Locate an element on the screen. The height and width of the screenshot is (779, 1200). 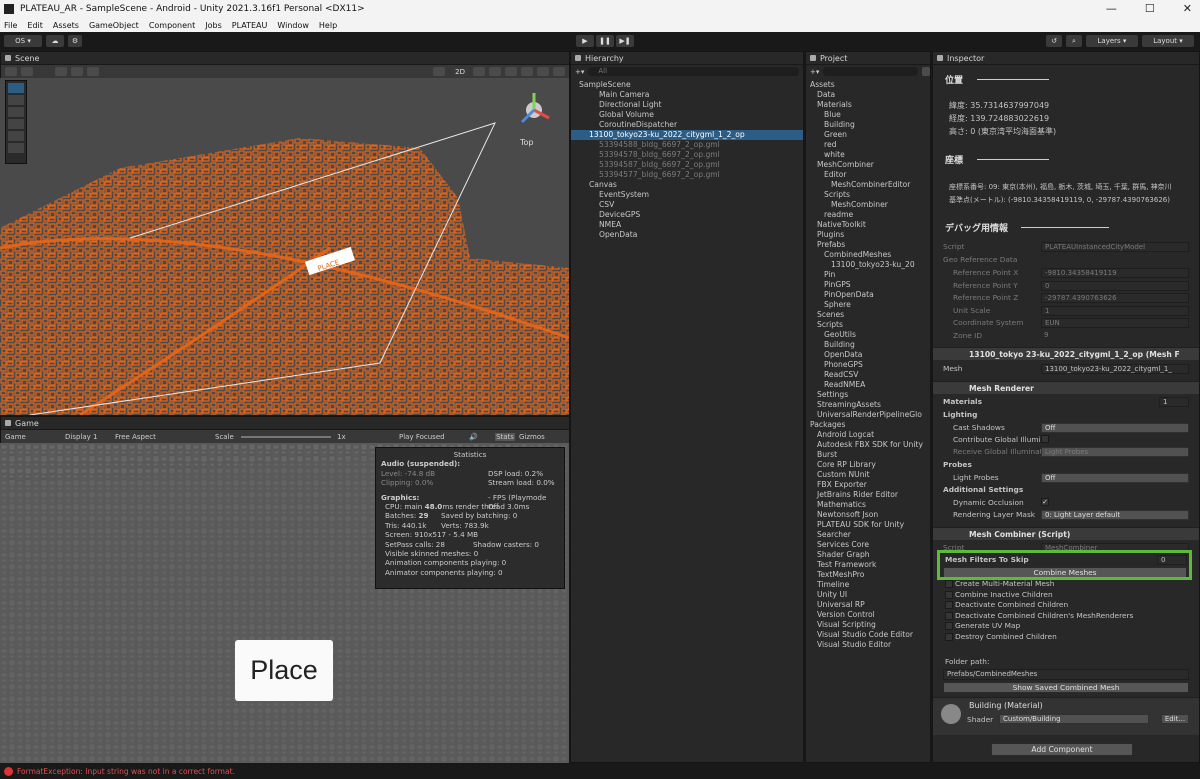
menu-file: File is located at coordinates (10, 25).